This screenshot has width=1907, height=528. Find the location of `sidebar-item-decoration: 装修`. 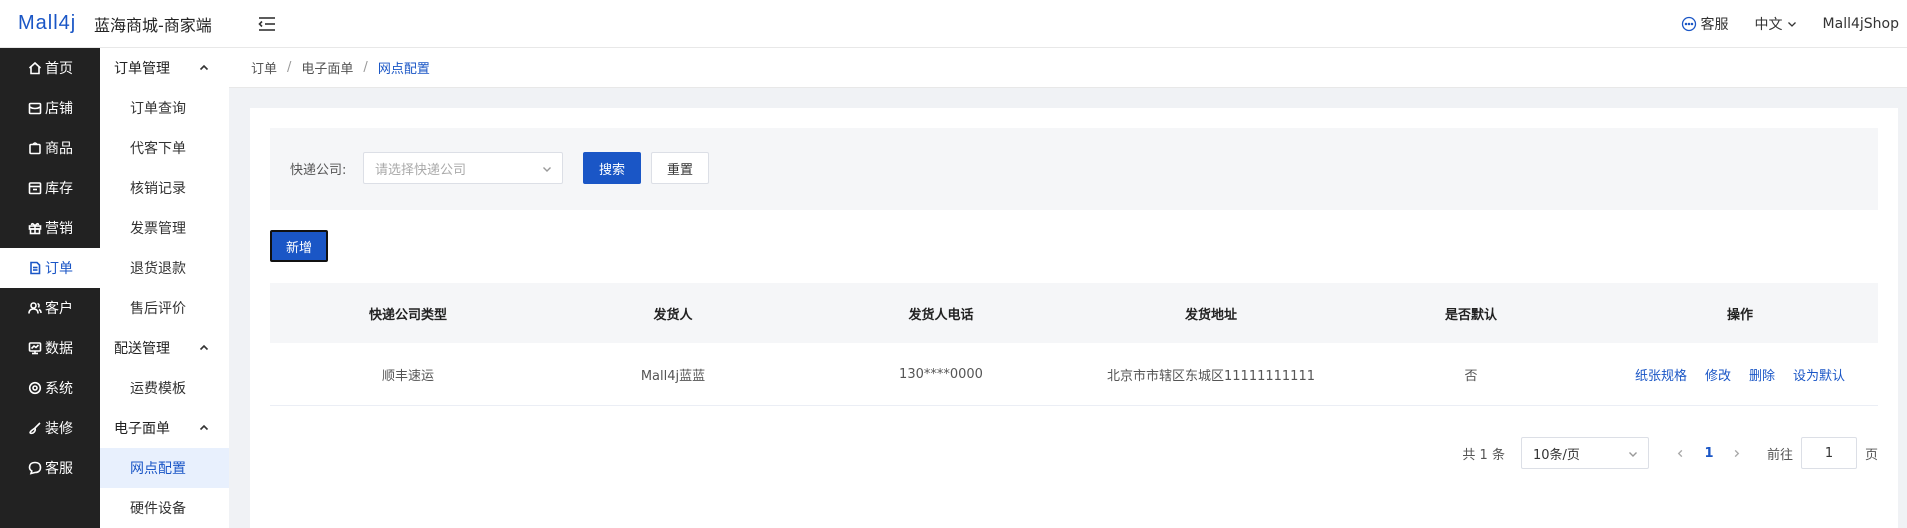

sidebar-item-decoration: 装修 is located at coordinates (50, 428).